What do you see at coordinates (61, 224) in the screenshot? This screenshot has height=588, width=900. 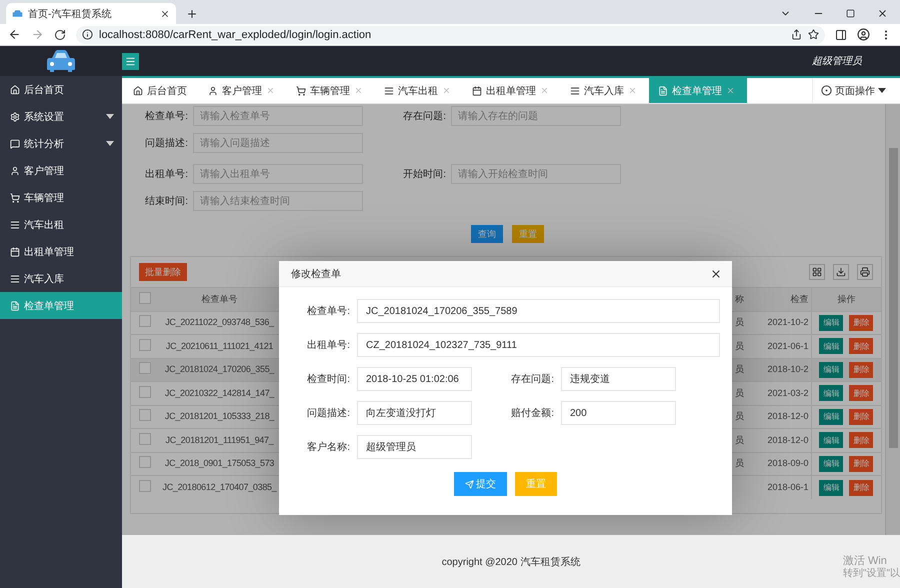 I see `sidebar-item: 汽车出租` at bounding box center [61, 224].